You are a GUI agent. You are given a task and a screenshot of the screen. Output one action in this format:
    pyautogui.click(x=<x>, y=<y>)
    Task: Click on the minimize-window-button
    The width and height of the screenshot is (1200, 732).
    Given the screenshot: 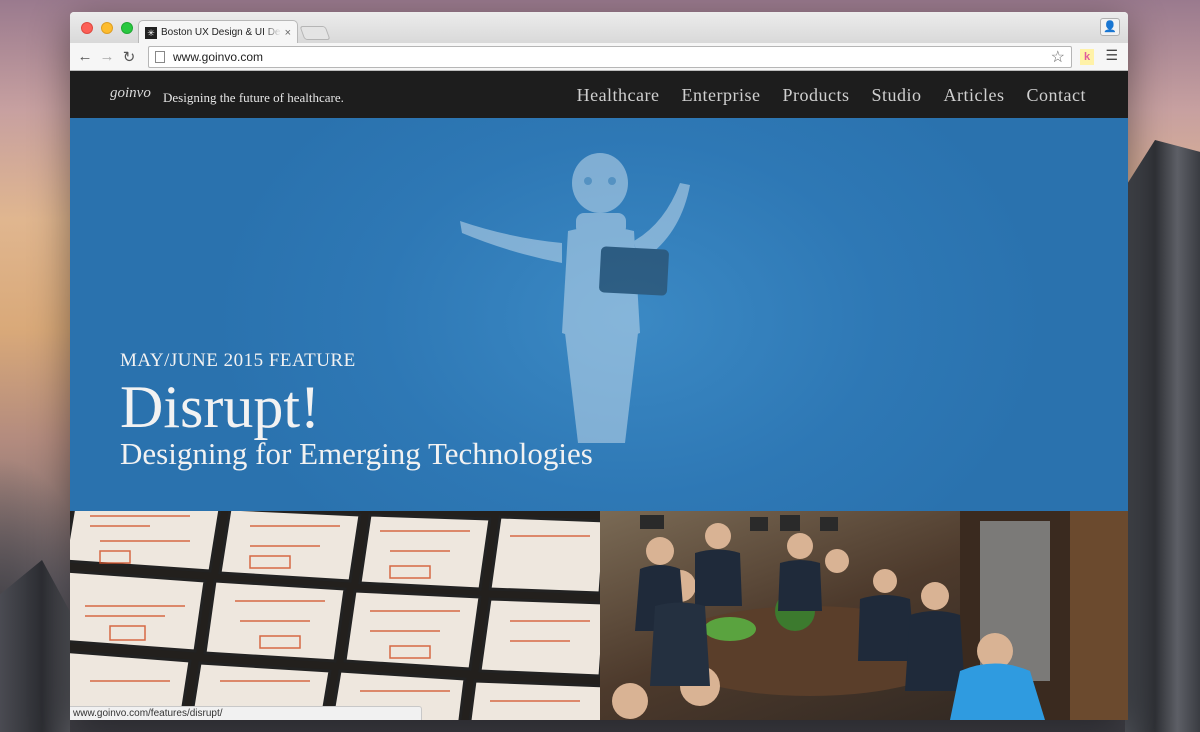 What is the action you would take?
    pyautogui.click(x=107, y=28)
    